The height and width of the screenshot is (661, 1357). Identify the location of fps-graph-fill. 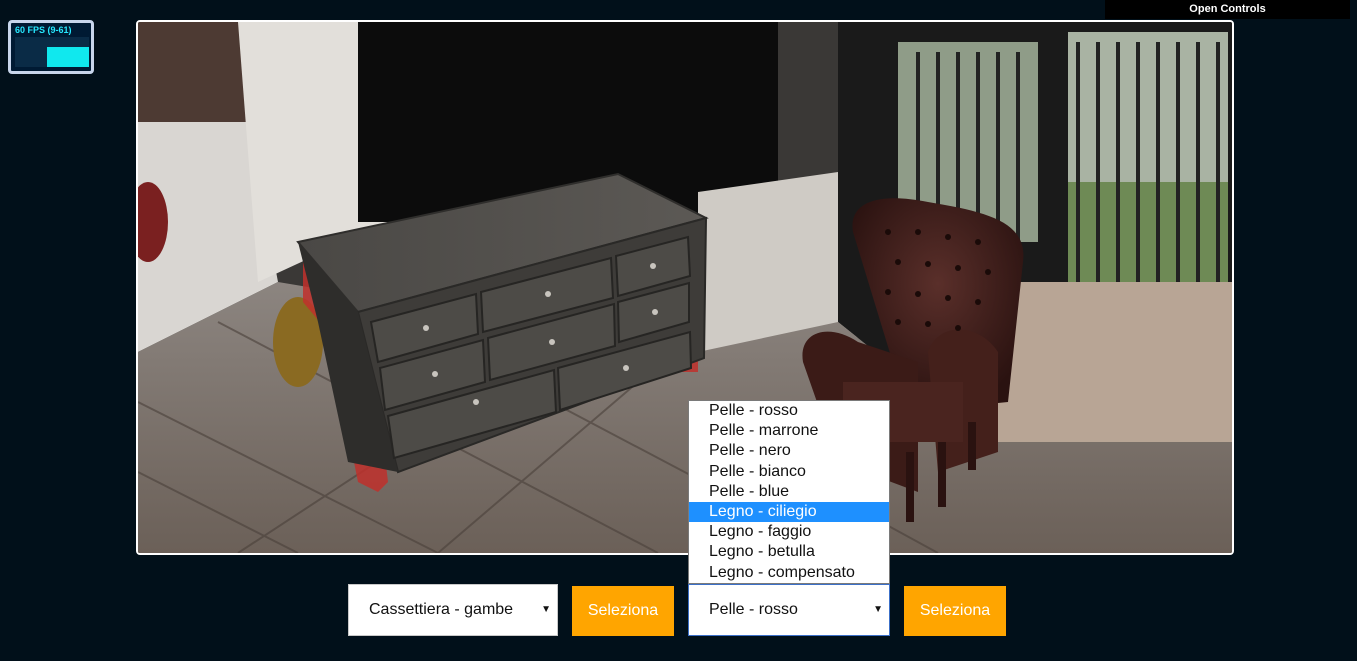
(68, 57).